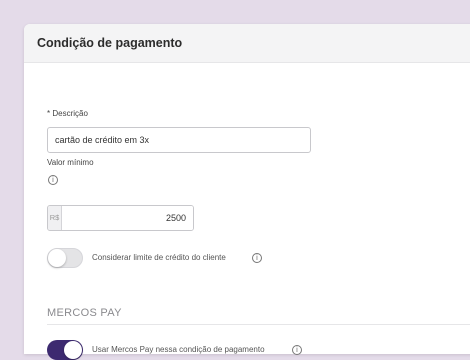 Image resolution: width=470 pixels, height=360 pixels. Describe the element at coordinates (70, 162) in the screenshot. I see `min-value-label: Valor mínimo` at that location.